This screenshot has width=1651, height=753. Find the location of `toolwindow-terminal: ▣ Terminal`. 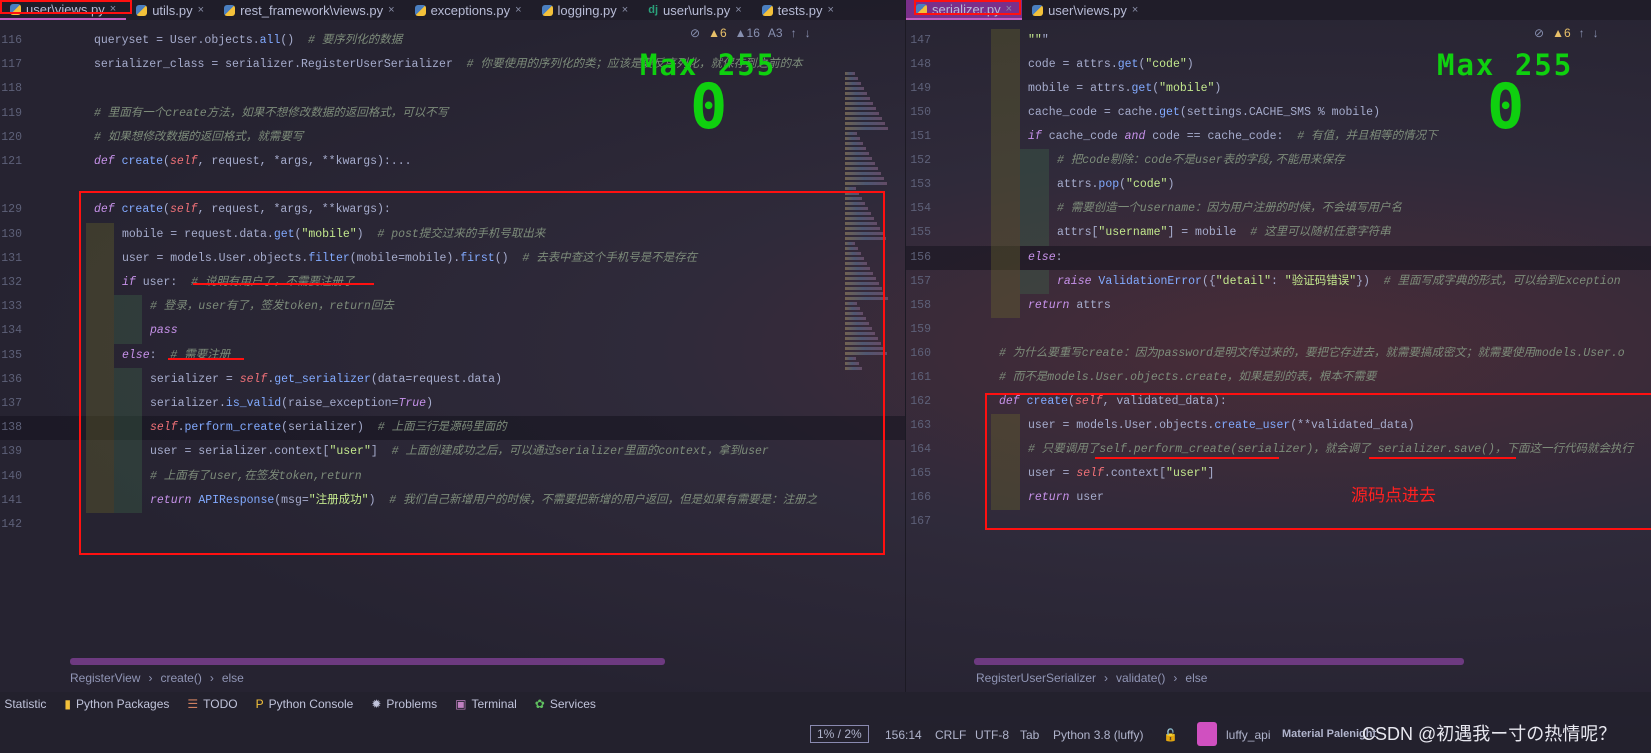

toolwindow-terminal: ▣ Terminal is located at coordinates (486, 704).